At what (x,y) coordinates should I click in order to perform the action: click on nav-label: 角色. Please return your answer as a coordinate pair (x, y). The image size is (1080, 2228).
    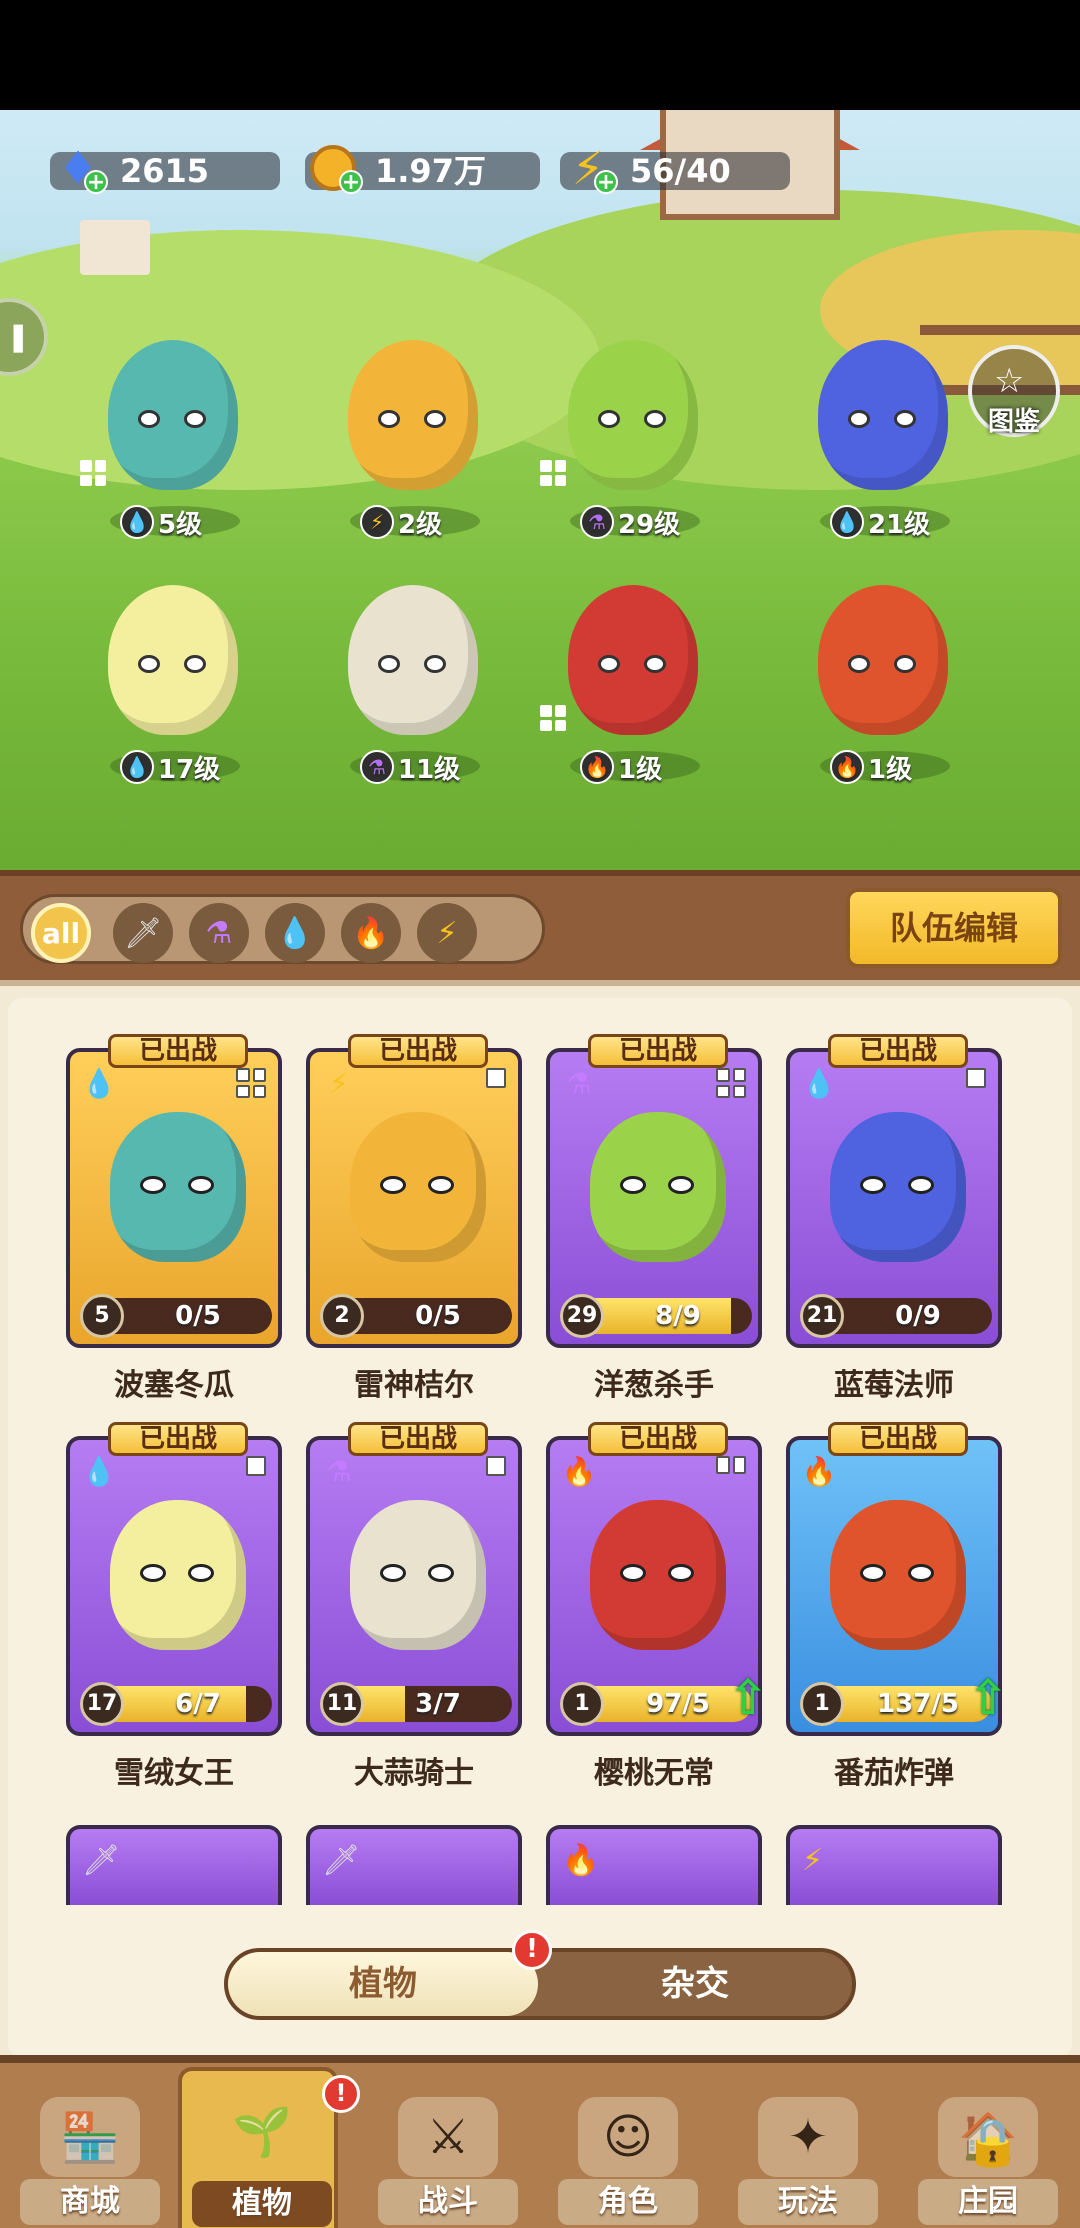
    Looking at the image, I should click on (628, 2202).